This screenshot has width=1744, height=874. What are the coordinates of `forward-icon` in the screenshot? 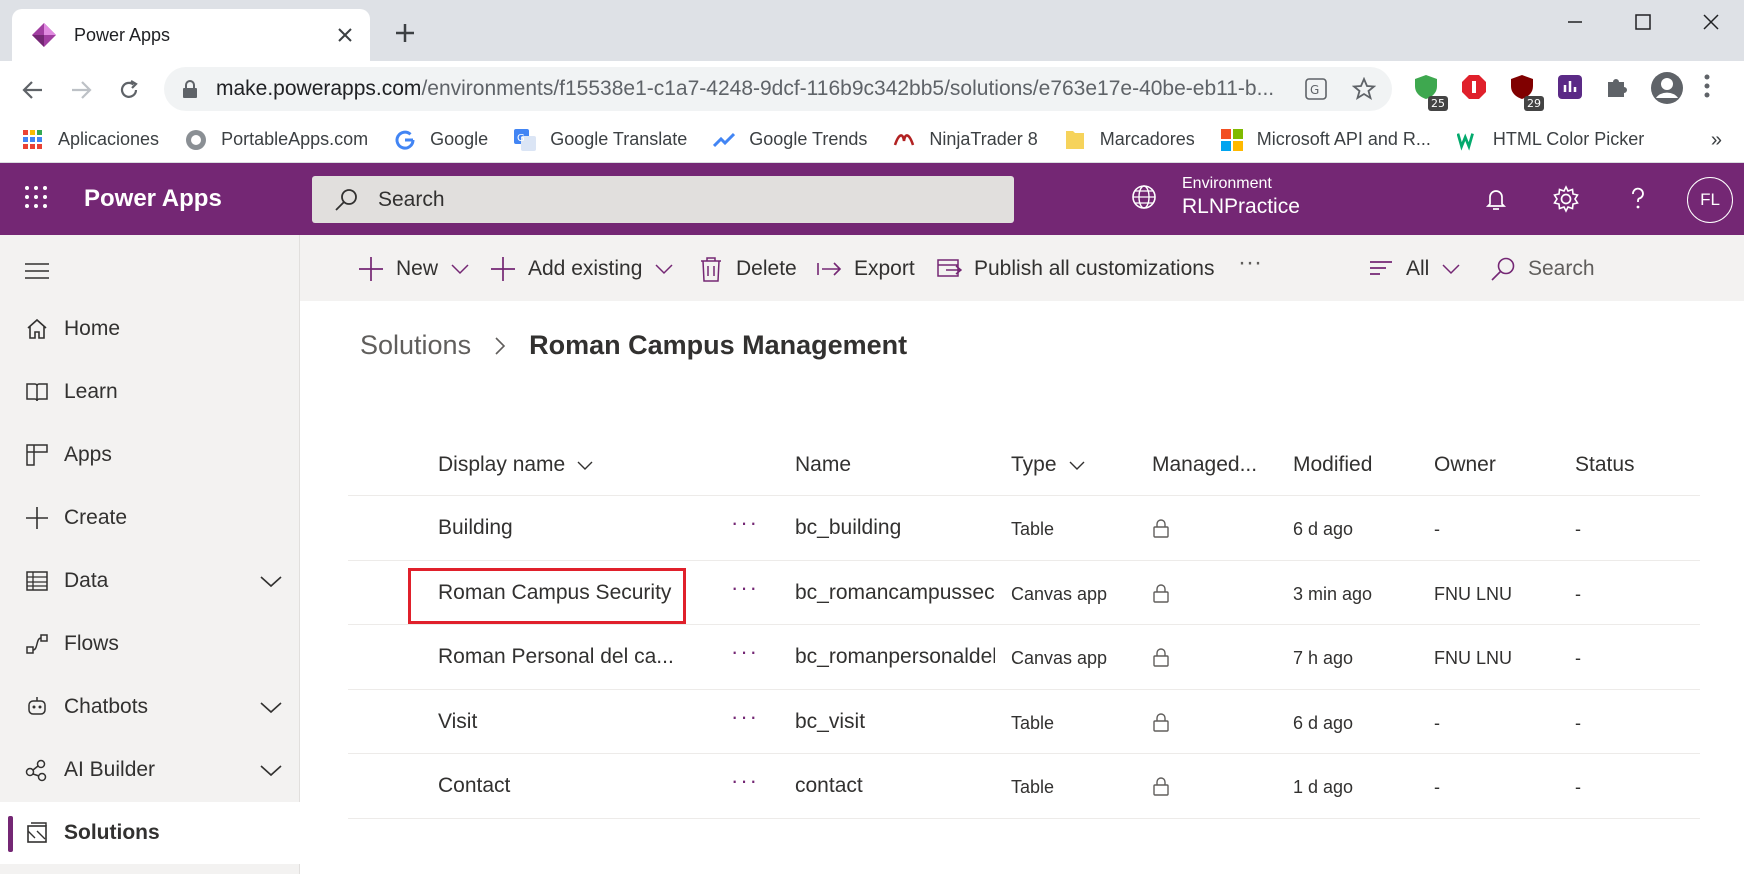 It's located at (81, 90).